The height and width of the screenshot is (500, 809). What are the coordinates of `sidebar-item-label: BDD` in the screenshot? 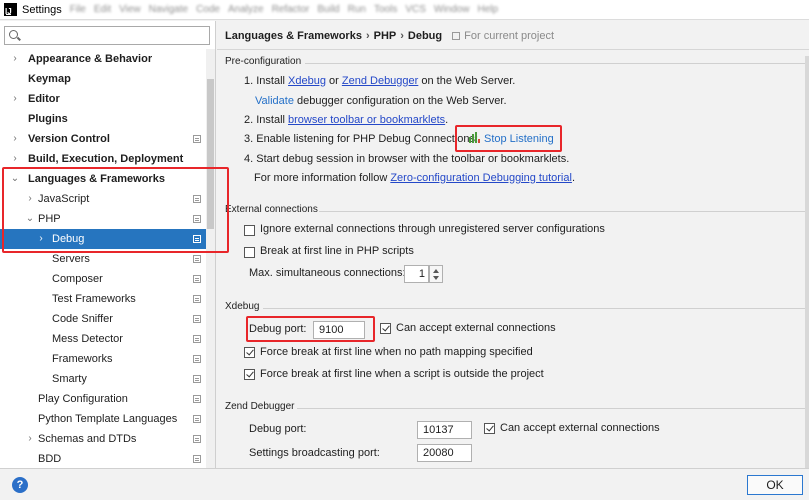 It's located at (50, 459).